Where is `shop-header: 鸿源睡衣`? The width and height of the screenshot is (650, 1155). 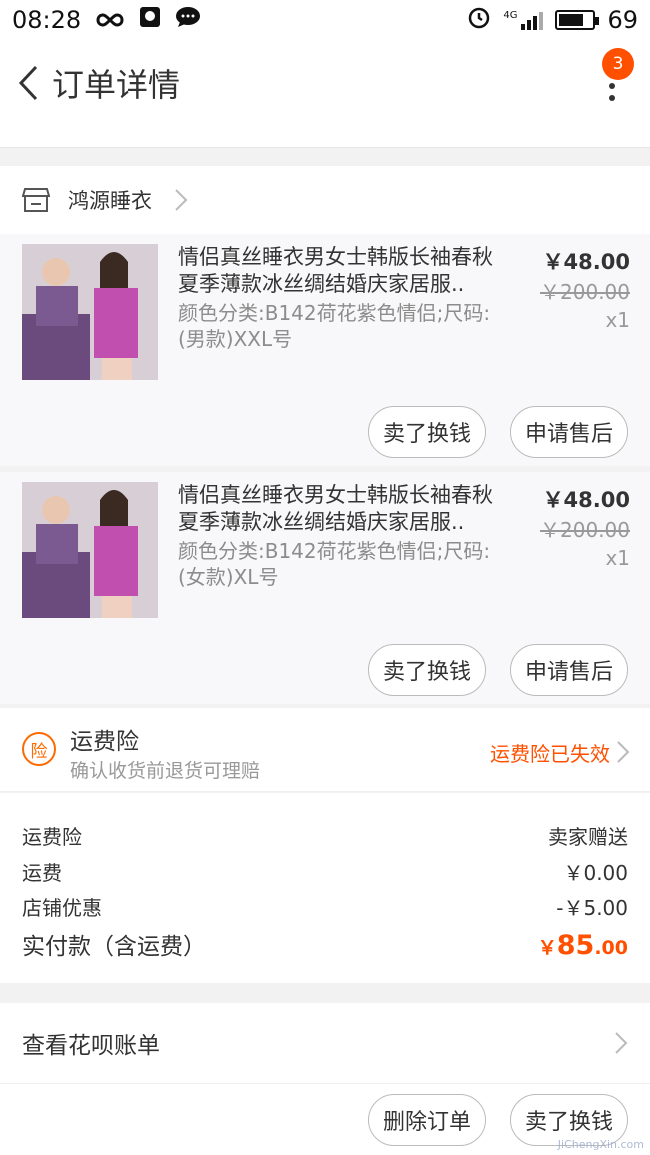
shop-header: 鸿源睡衣 is located at coordinates (325, 200).